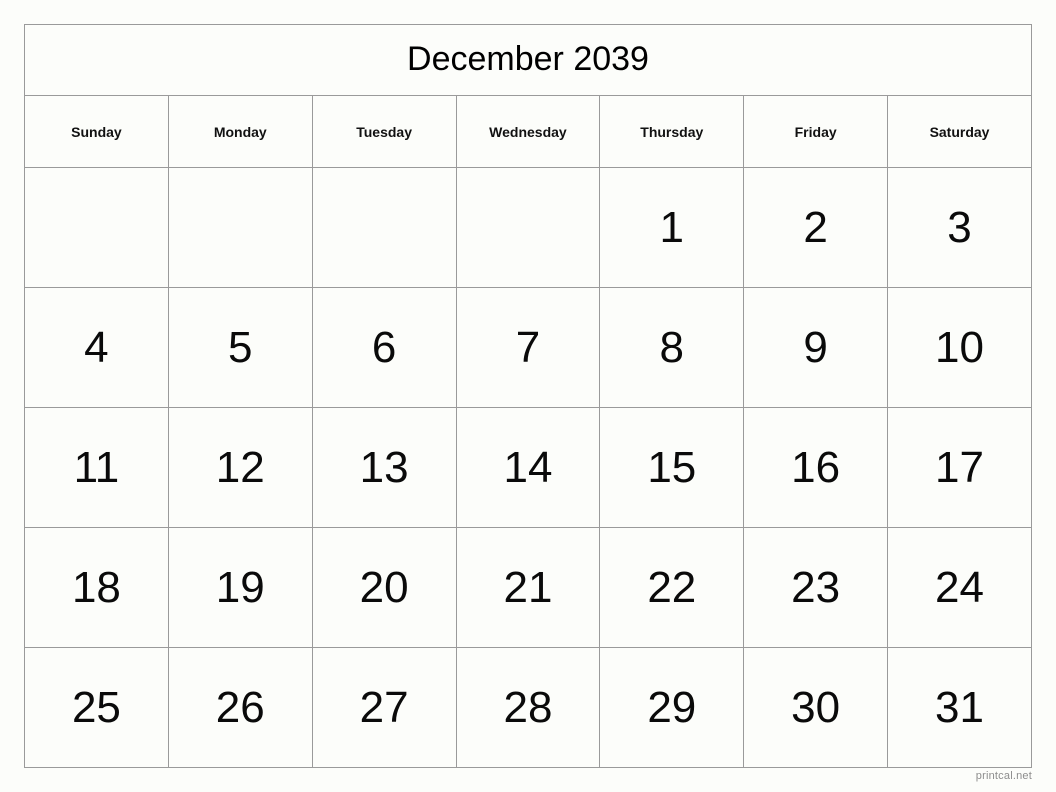 The height and width of the screenshot is (792, 1056). I want to click on day-number: 16, so click(816, 467).